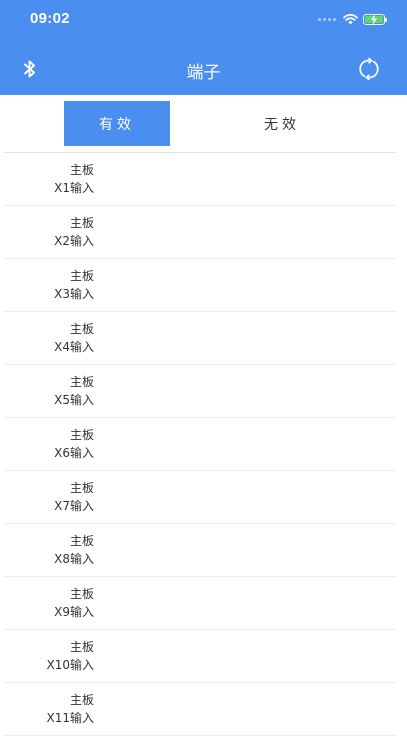 Image resolution: width=407 pixels, height=737 pixels. I want to click on tab-valid: 有效, so click(117, 123).